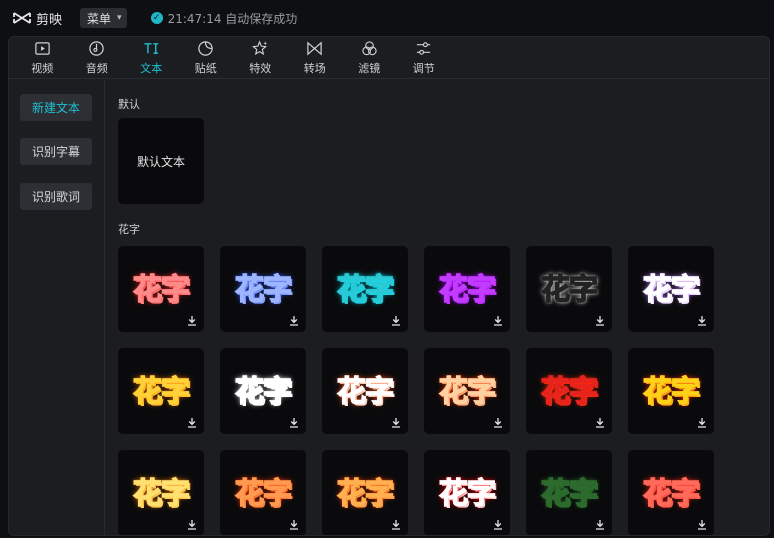 This screenshot has height=538, width=774. I want to click on tab-label: 文本, so click(151, 68).